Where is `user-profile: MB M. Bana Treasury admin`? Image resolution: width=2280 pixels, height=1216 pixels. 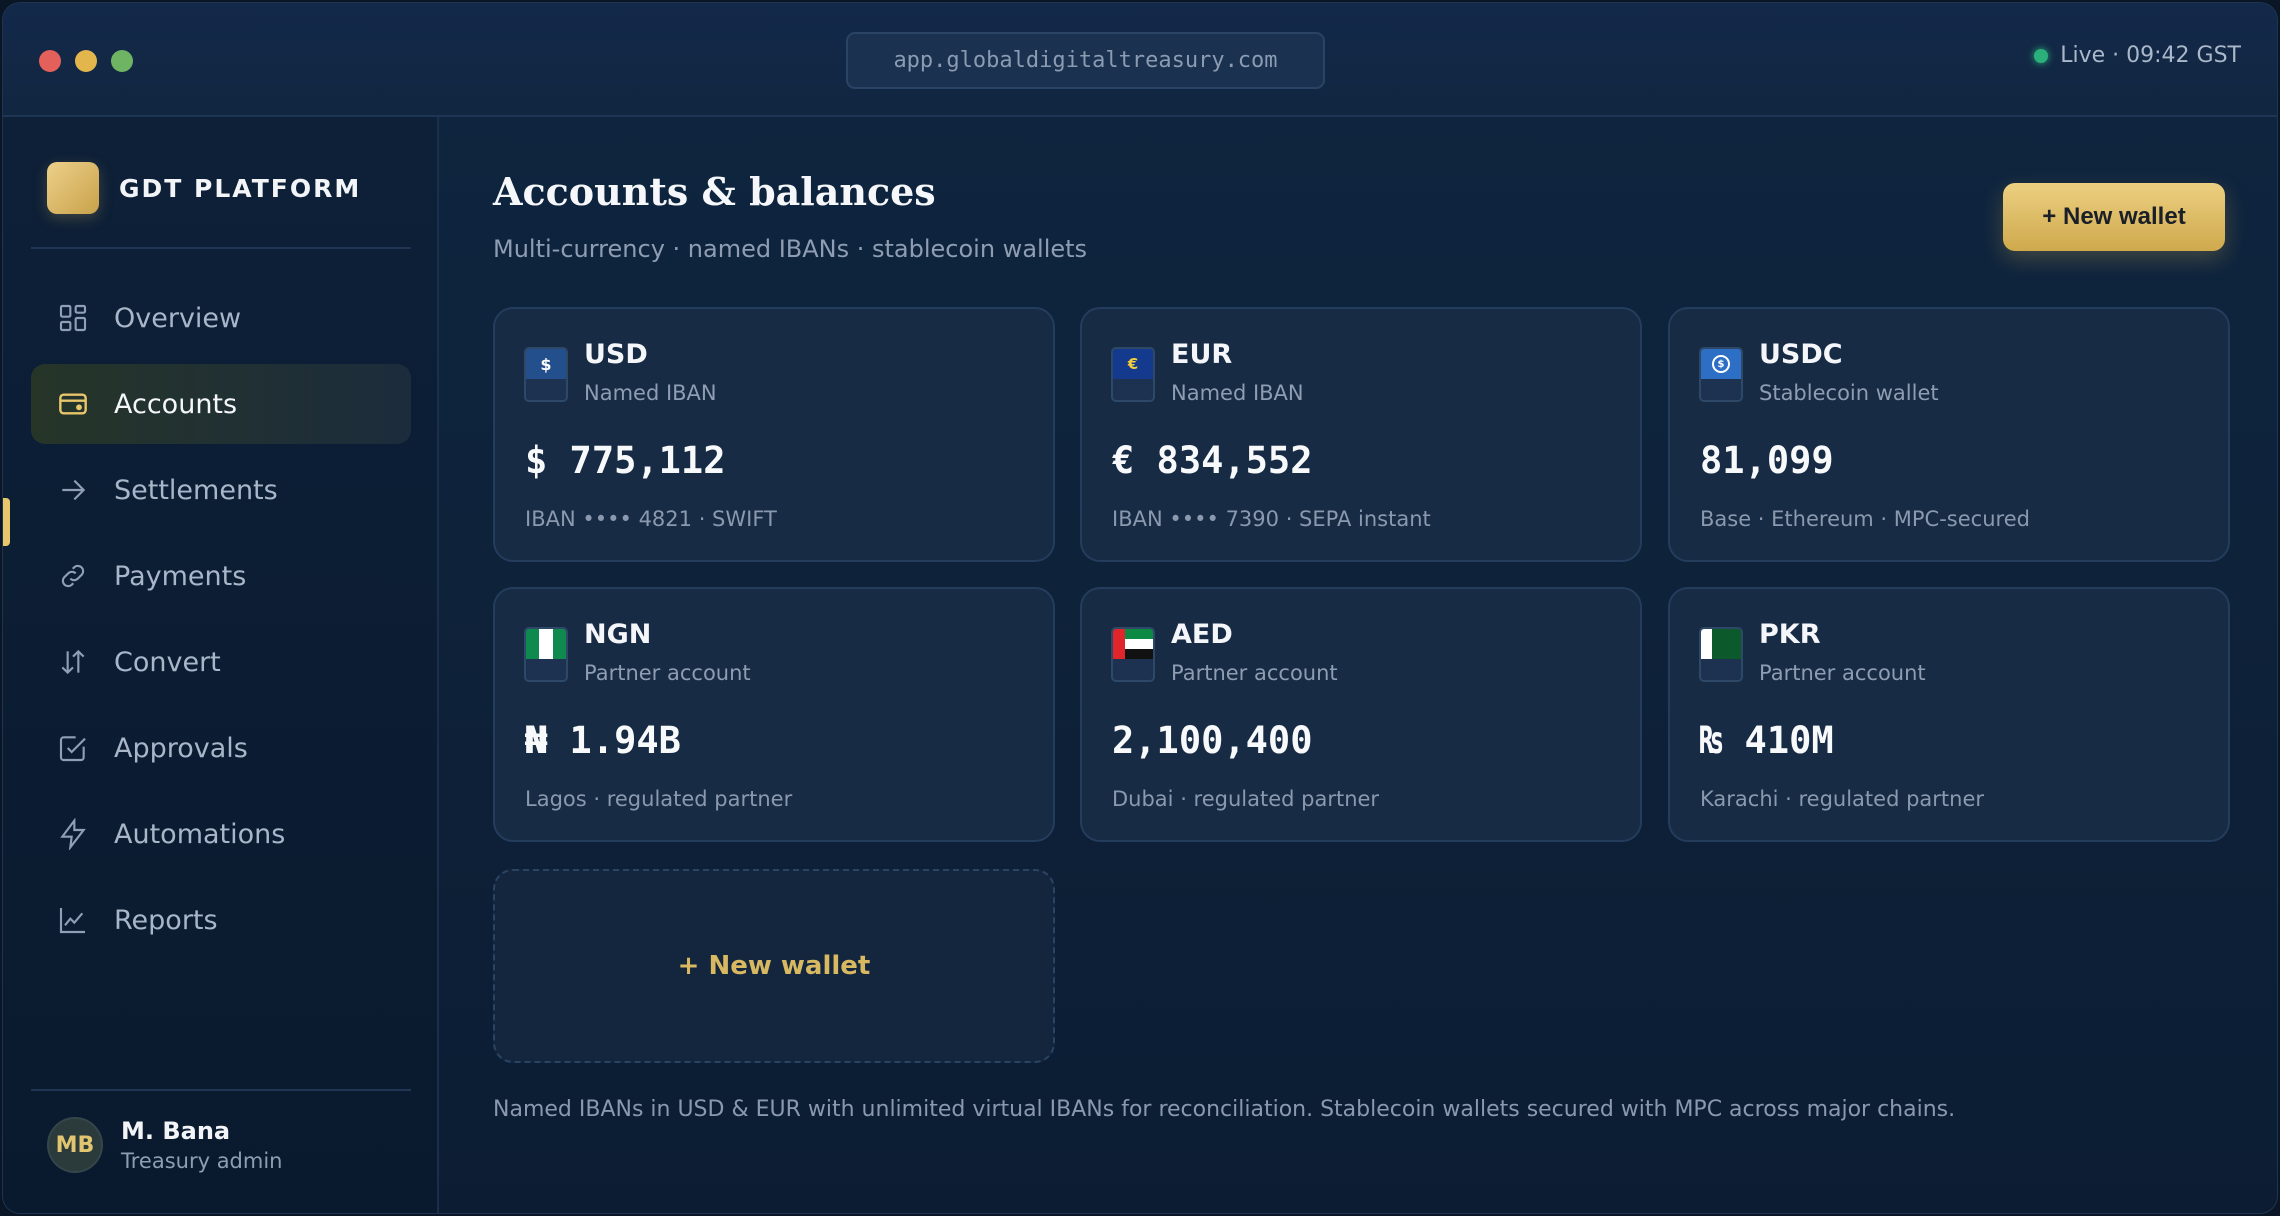
user-profile: MB M. Bana Treasury admin is located at coordinates (165, 1145).